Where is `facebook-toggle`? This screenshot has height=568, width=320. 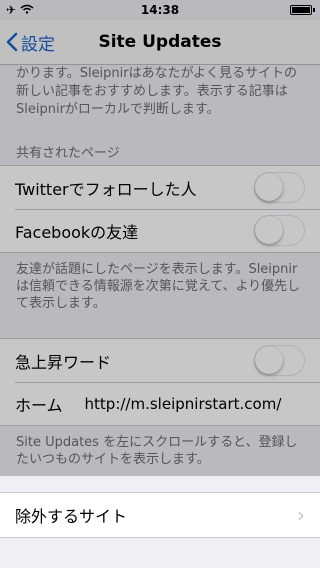
facebook-toggle is located at coordinates (279, 230).